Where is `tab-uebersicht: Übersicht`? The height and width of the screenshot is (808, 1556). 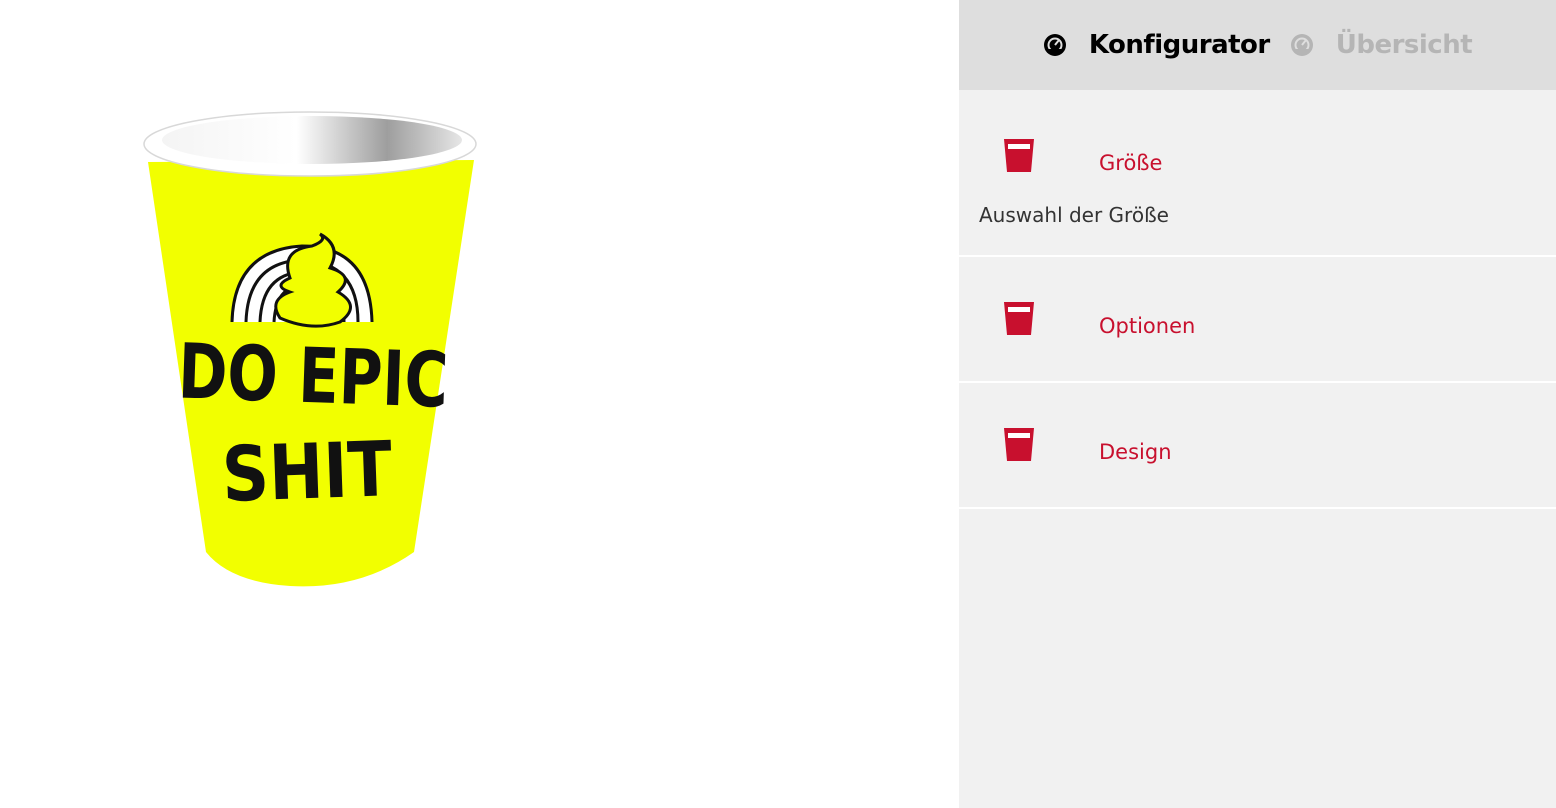
tab-uebersicht: Übersicht is located at coordinates (1381, 45).